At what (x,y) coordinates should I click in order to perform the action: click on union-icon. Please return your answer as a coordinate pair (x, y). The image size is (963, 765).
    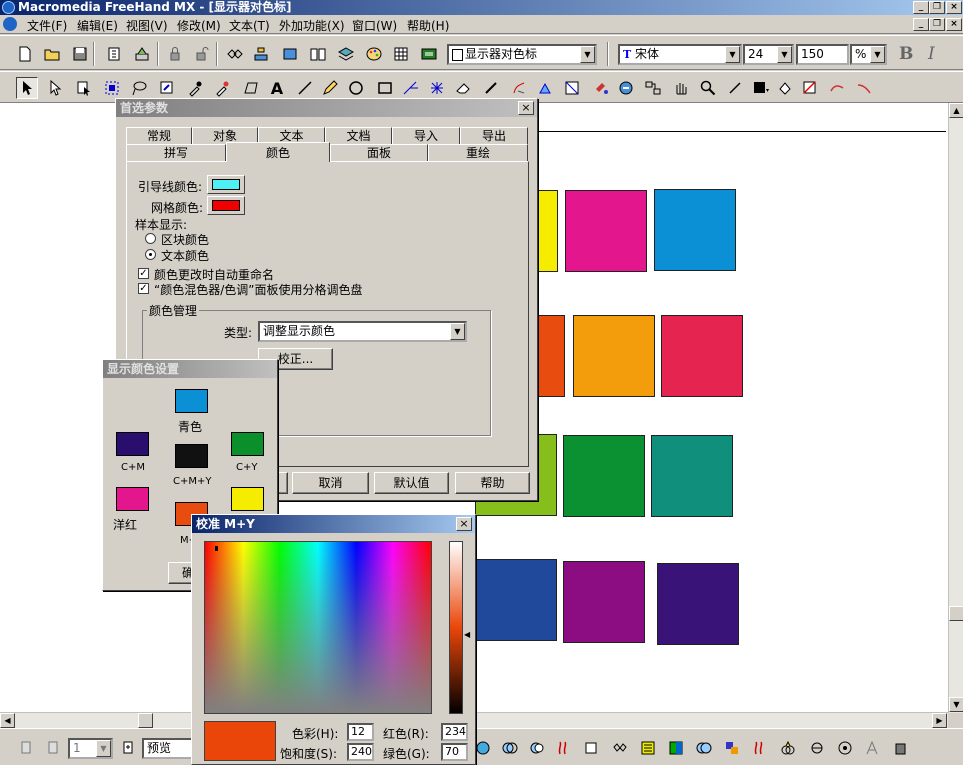
    Looking at the image, I should click on (704, 748).